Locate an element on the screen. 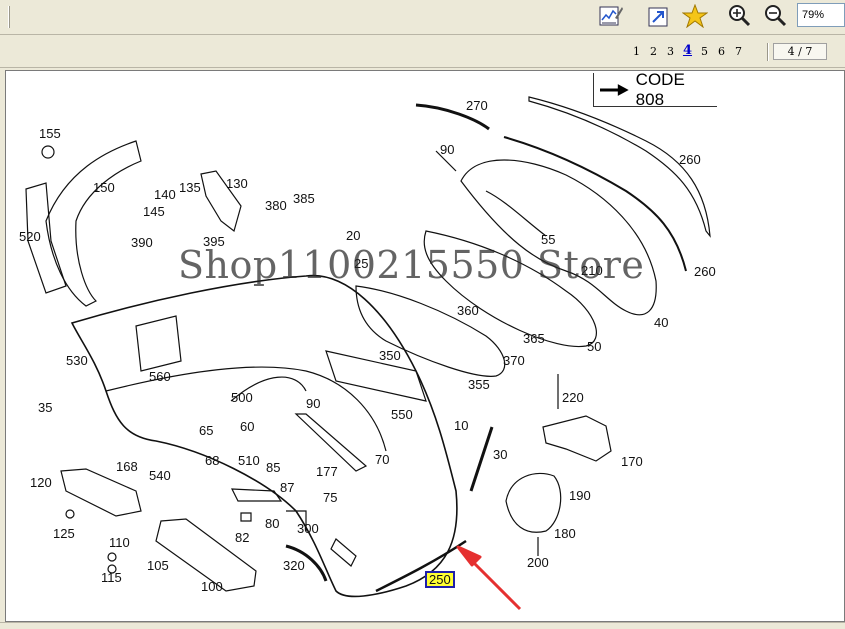  part-label: 145 is located at coordinates (154, 211).